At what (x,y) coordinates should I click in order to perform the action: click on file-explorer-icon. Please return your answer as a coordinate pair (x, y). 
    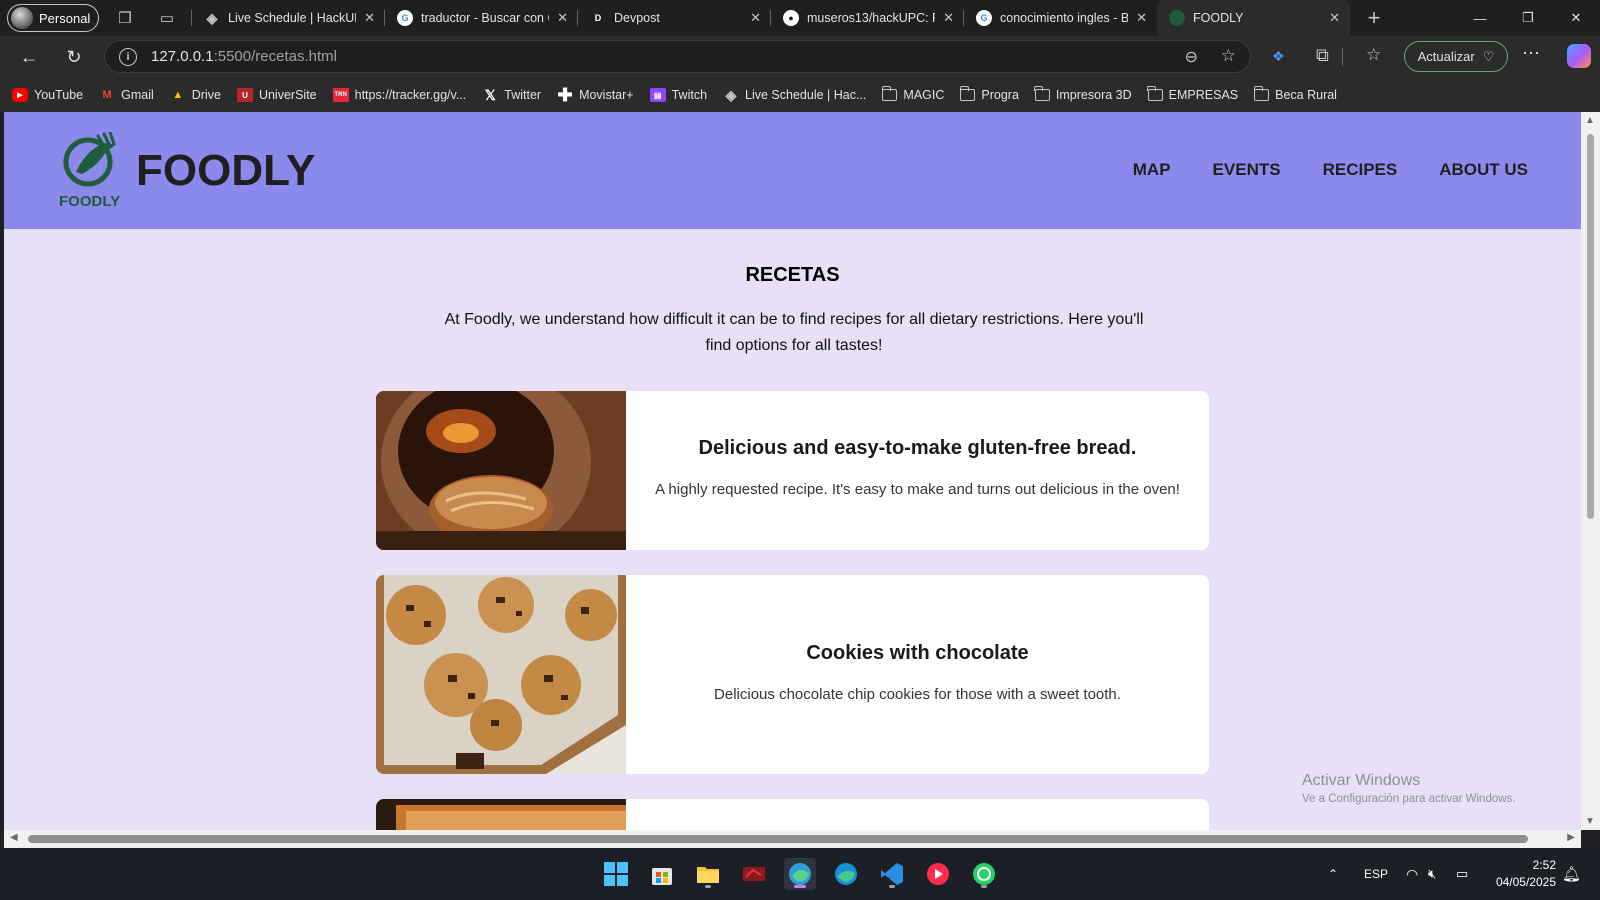
    Looking at the image, I should click on (708, 874).